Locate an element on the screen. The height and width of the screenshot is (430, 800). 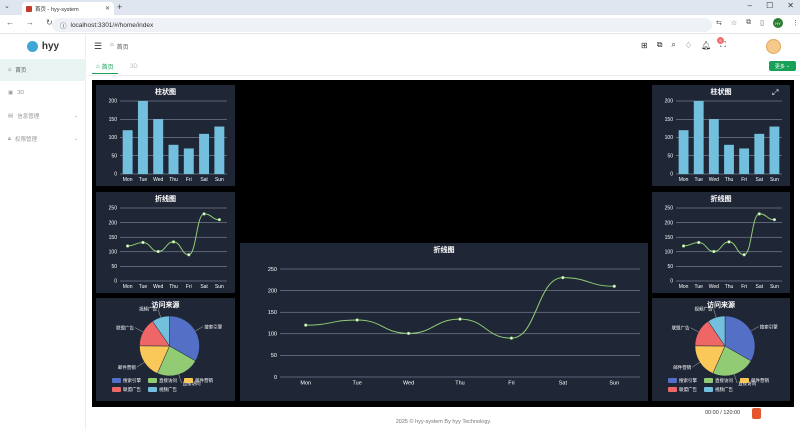
theme-icon: ♢ is located at coordinates (688, 45).